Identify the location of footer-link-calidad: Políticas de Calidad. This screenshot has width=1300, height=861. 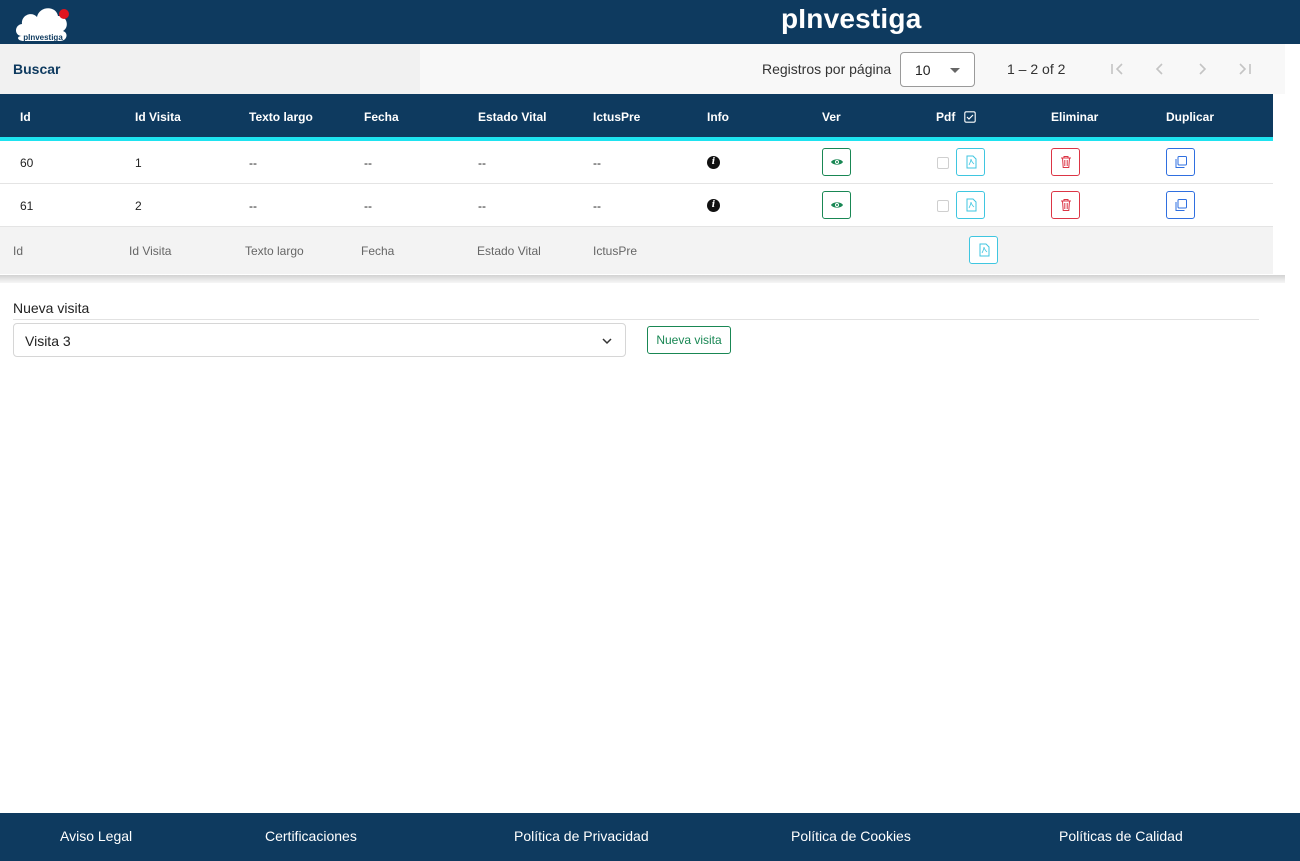
(1121, 836).